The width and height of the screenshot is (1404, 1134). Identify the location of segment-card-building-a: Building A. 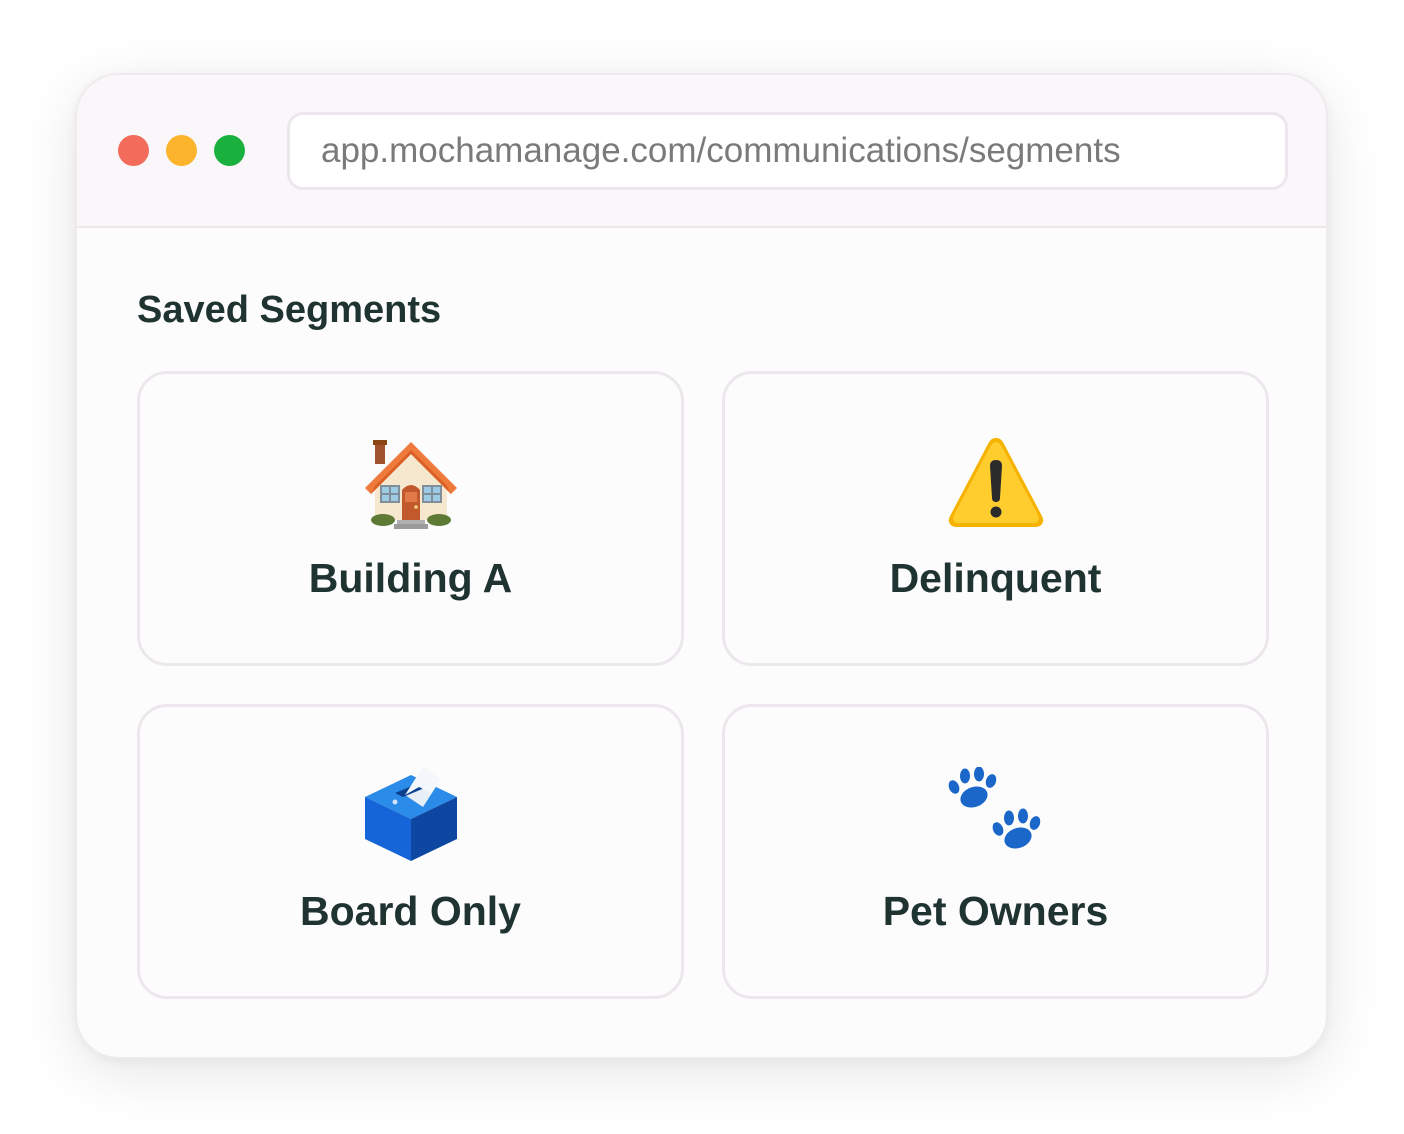
(410, 518).